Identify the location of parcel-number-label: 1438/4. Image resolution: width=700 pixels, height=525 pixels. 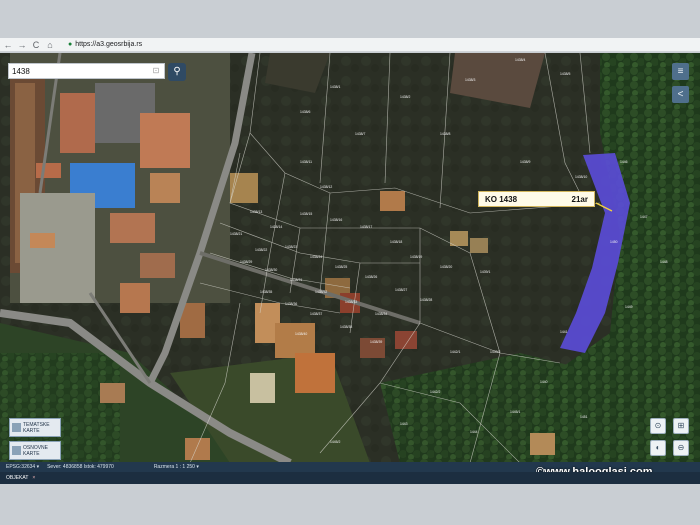
(520, 60).